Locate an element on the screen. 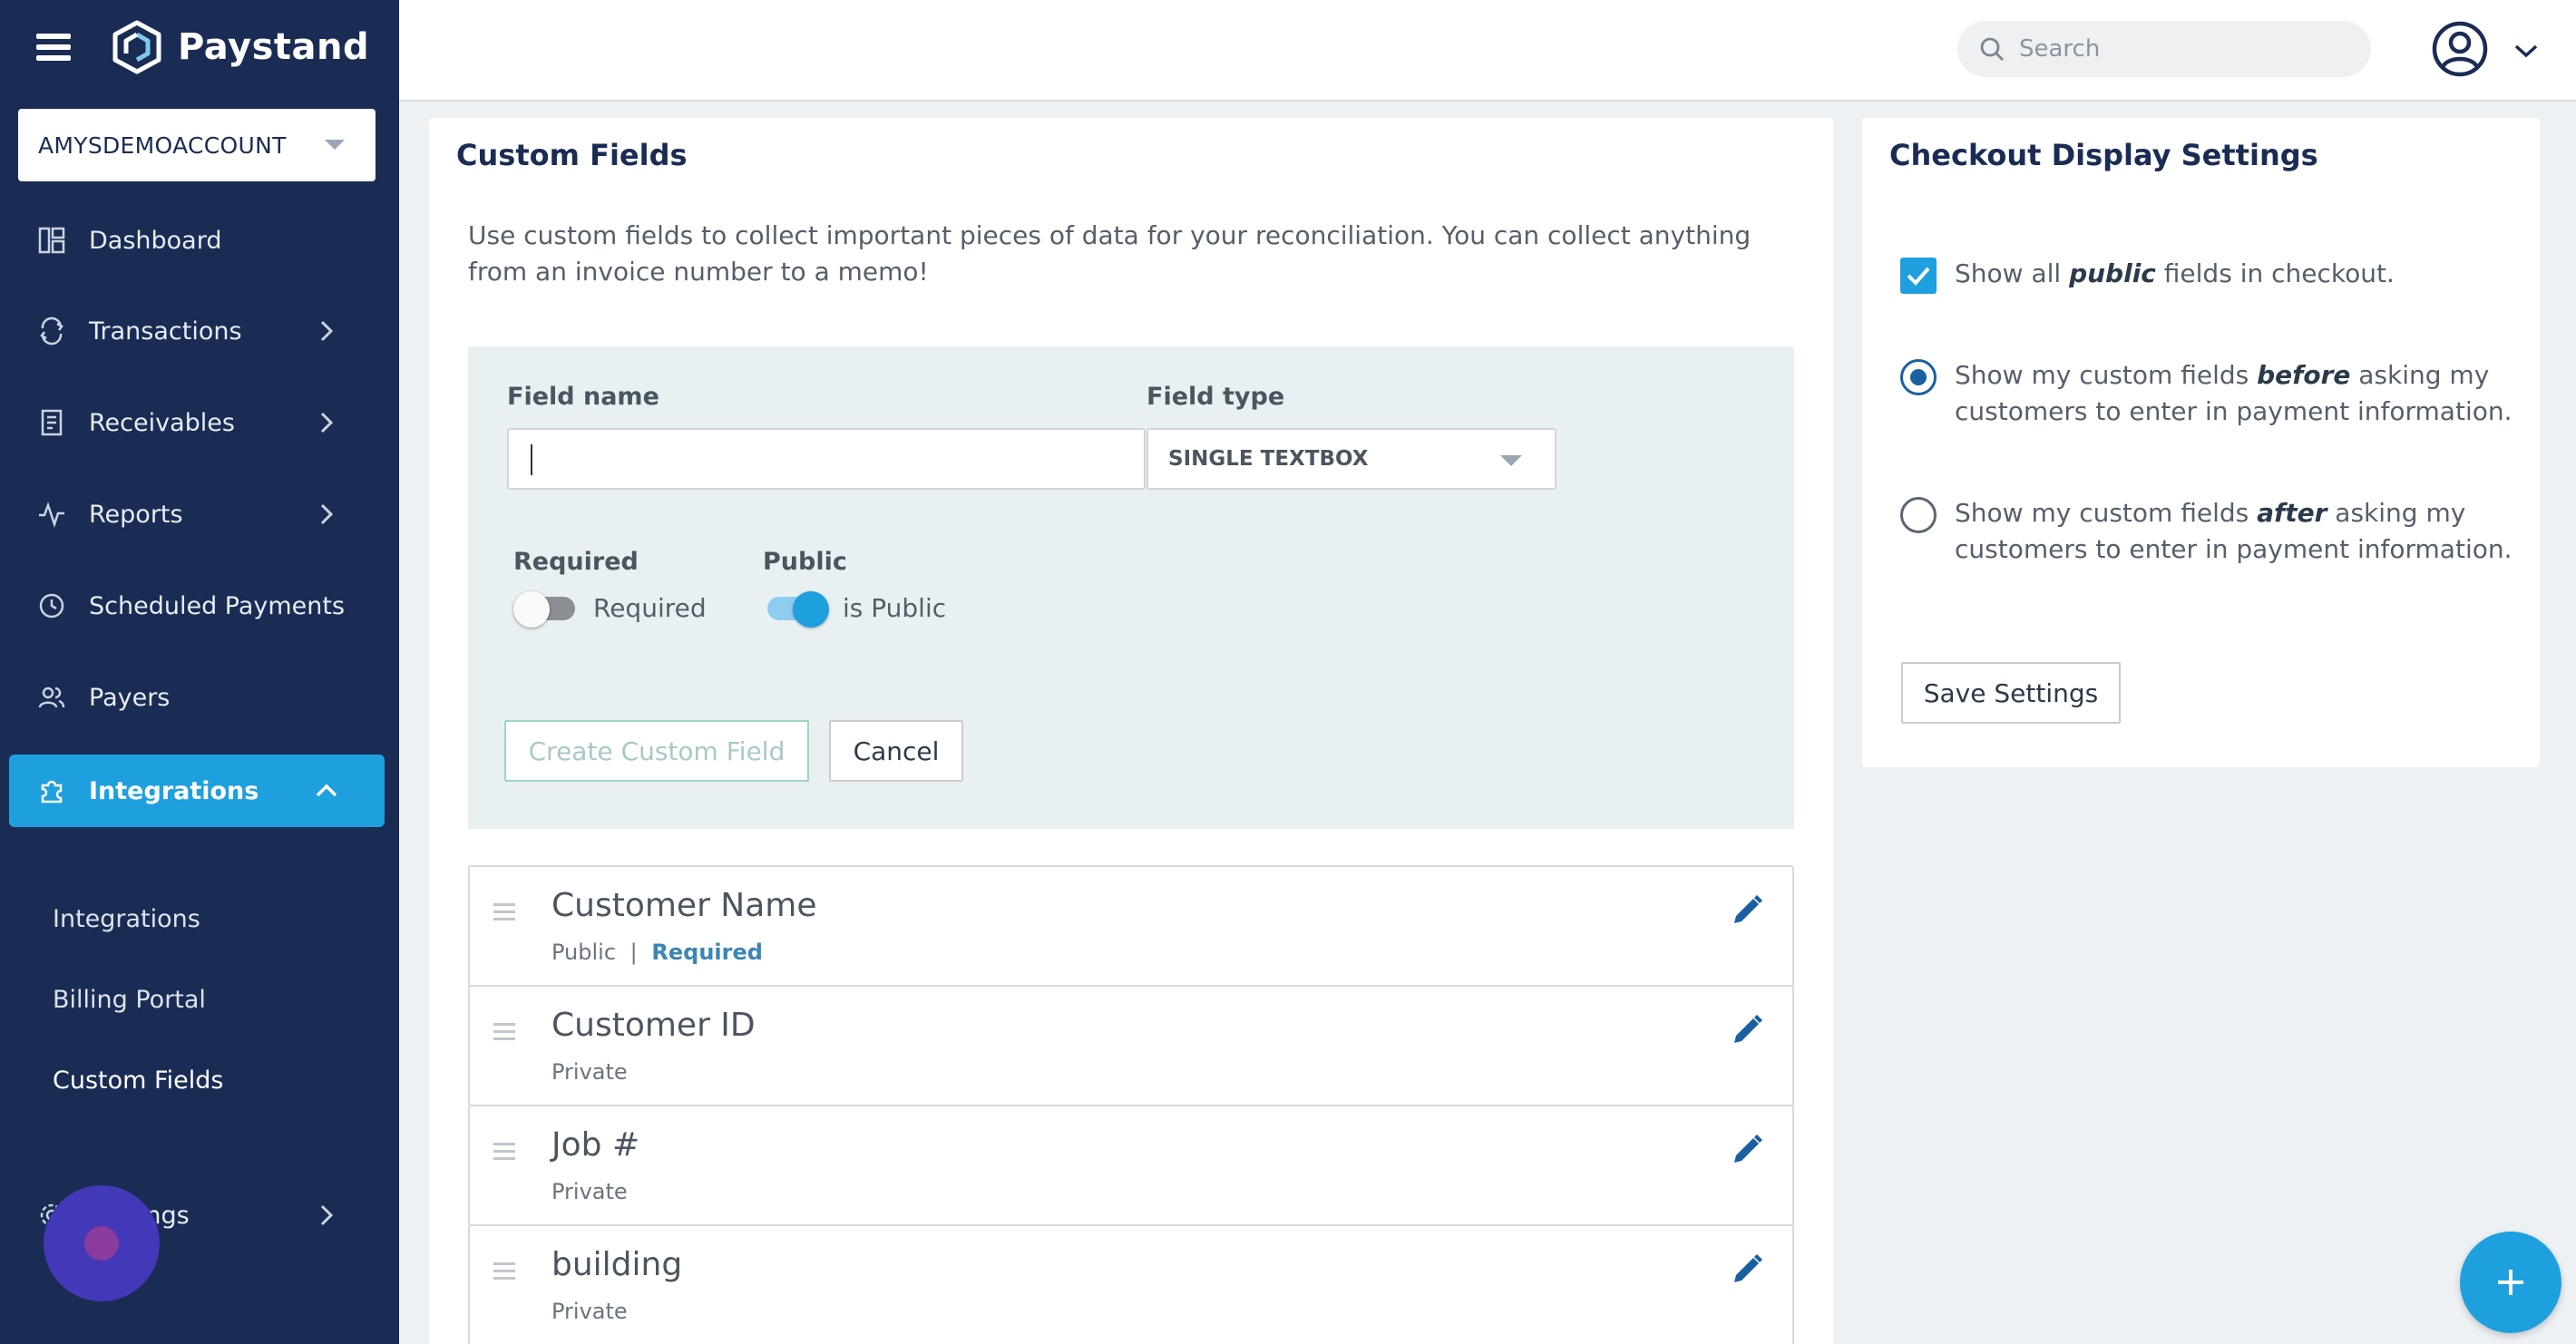 The image size is (2576, 1344). field-title: Job # is located at coordinates (595, 1145).